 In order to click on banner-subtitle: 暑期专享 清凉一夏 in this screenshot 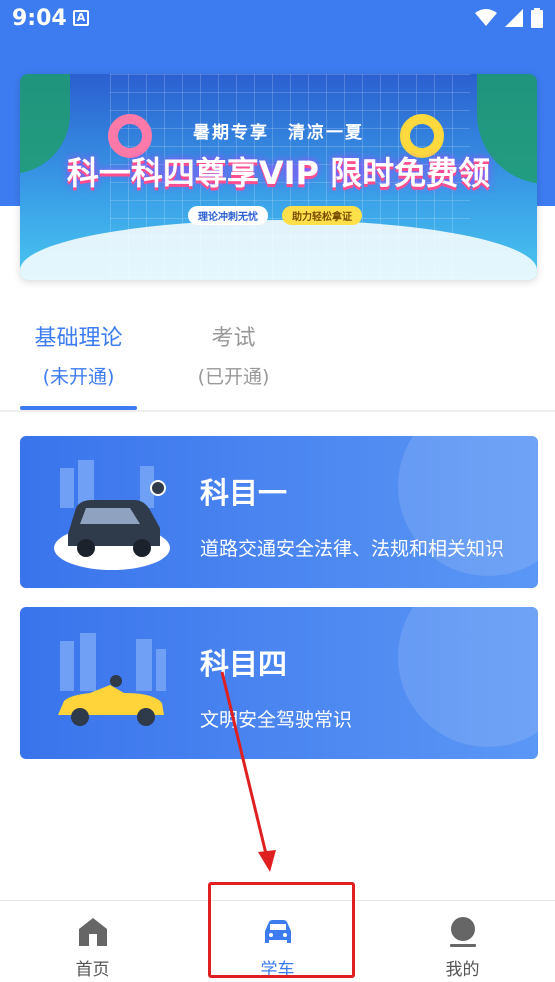, I will do `click(278, 133)`.